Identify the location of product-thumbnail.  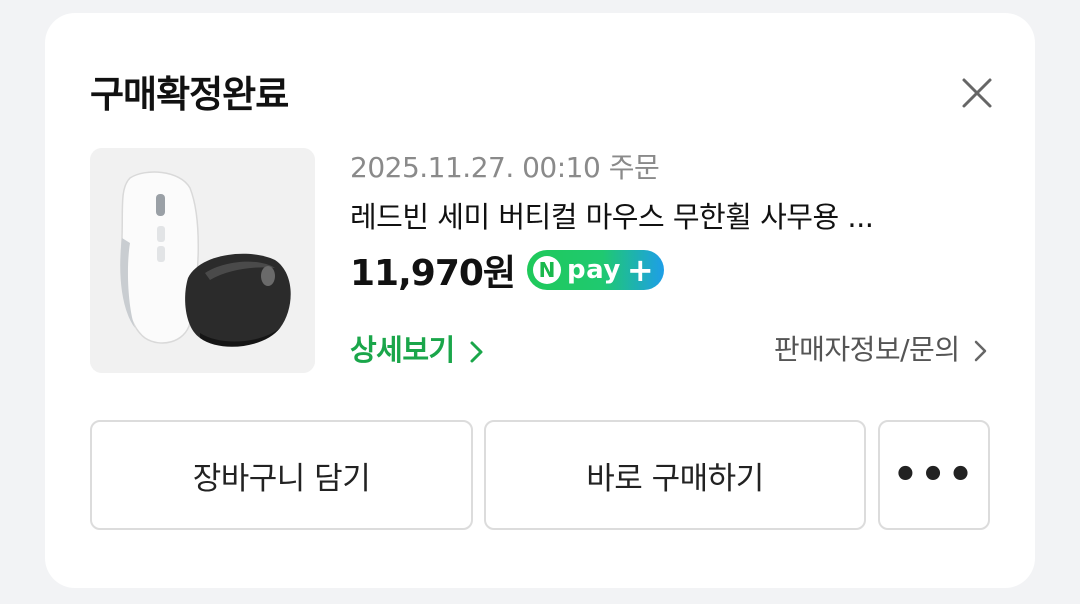
(202, 260).